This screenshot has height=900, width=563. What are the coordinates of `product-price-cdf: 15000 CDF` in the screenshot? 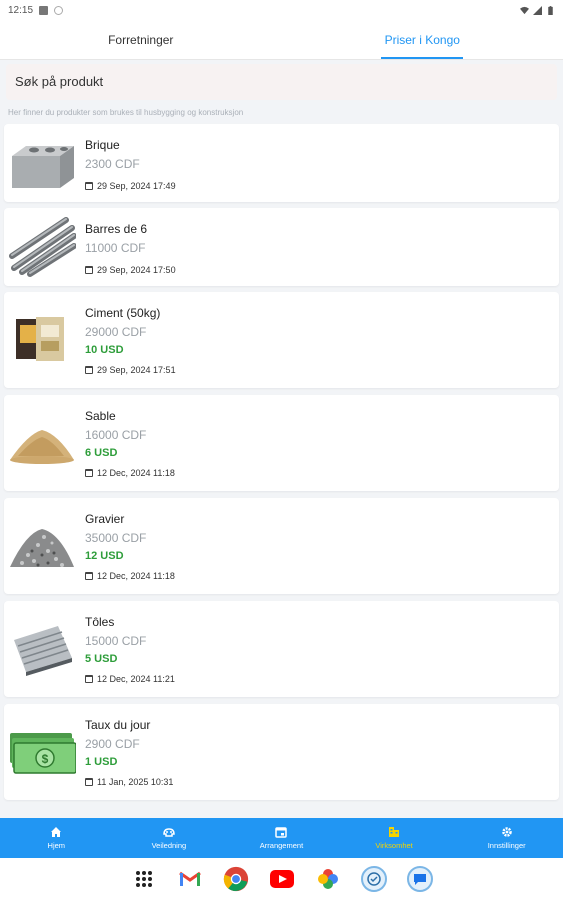 It's located at (116, 641).